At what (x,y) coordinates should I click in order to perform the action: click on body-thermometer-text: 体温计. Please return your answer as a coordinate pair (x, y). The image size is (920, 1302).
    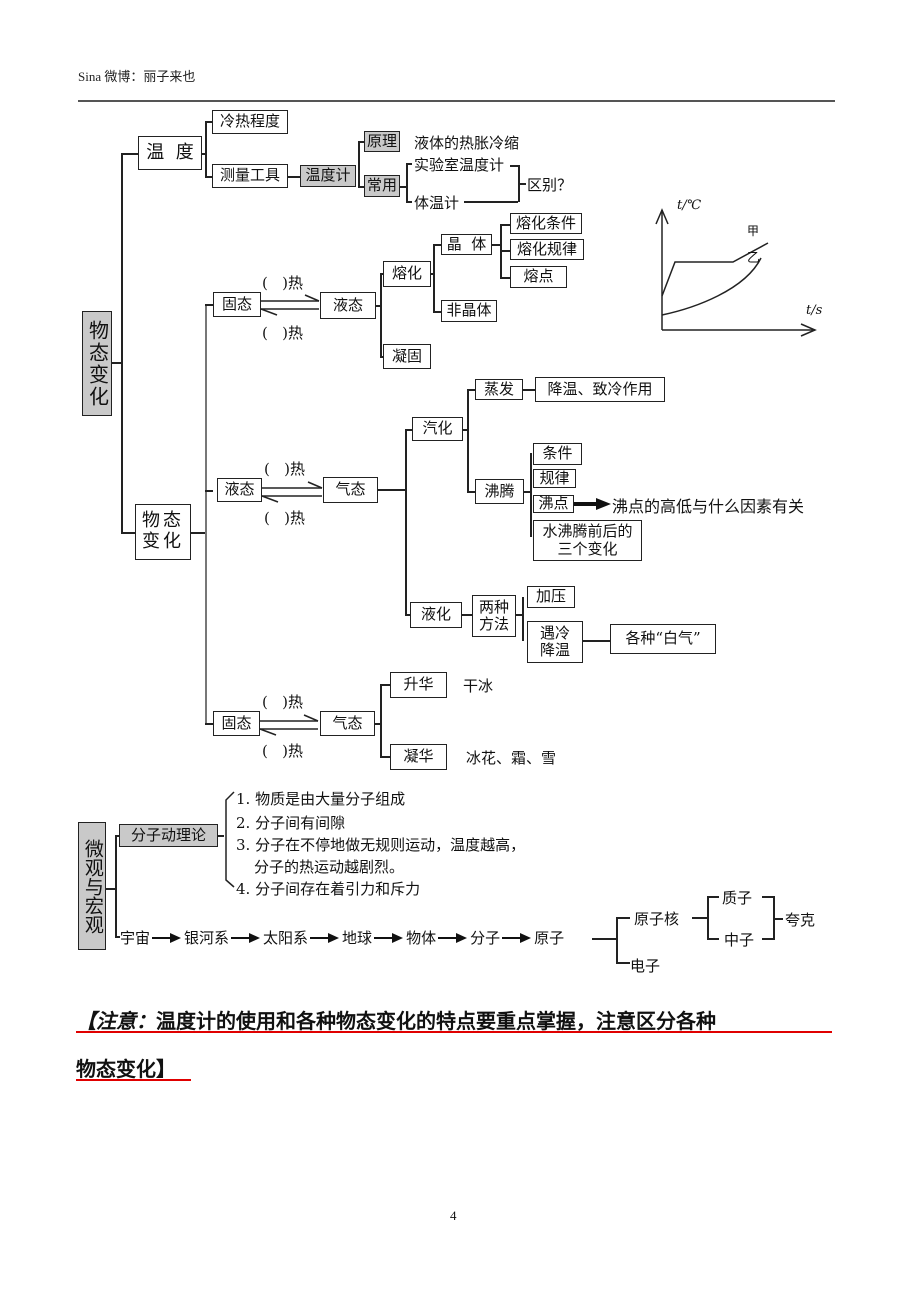
    Looking at the image, I should click on (437, 203).